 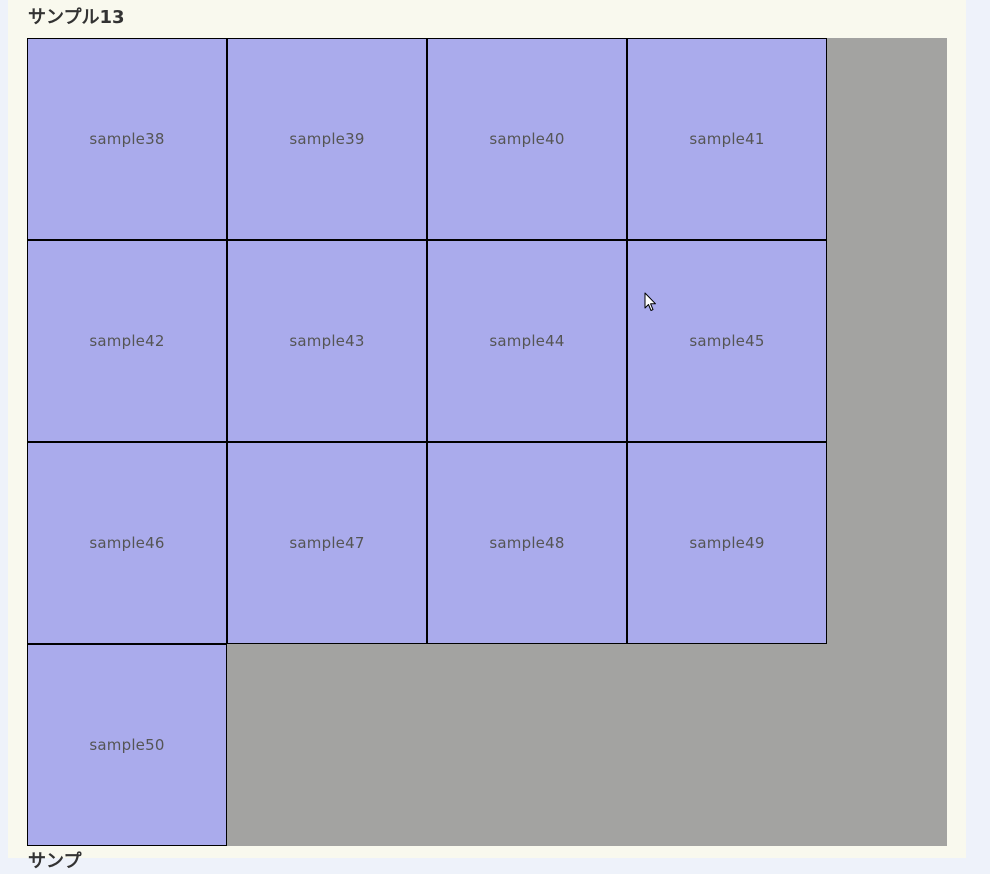 What do you see at coordinates (650, 301) in the screenshot?
I see `mouse-pointer-icon` at bounding box center [650, 301].